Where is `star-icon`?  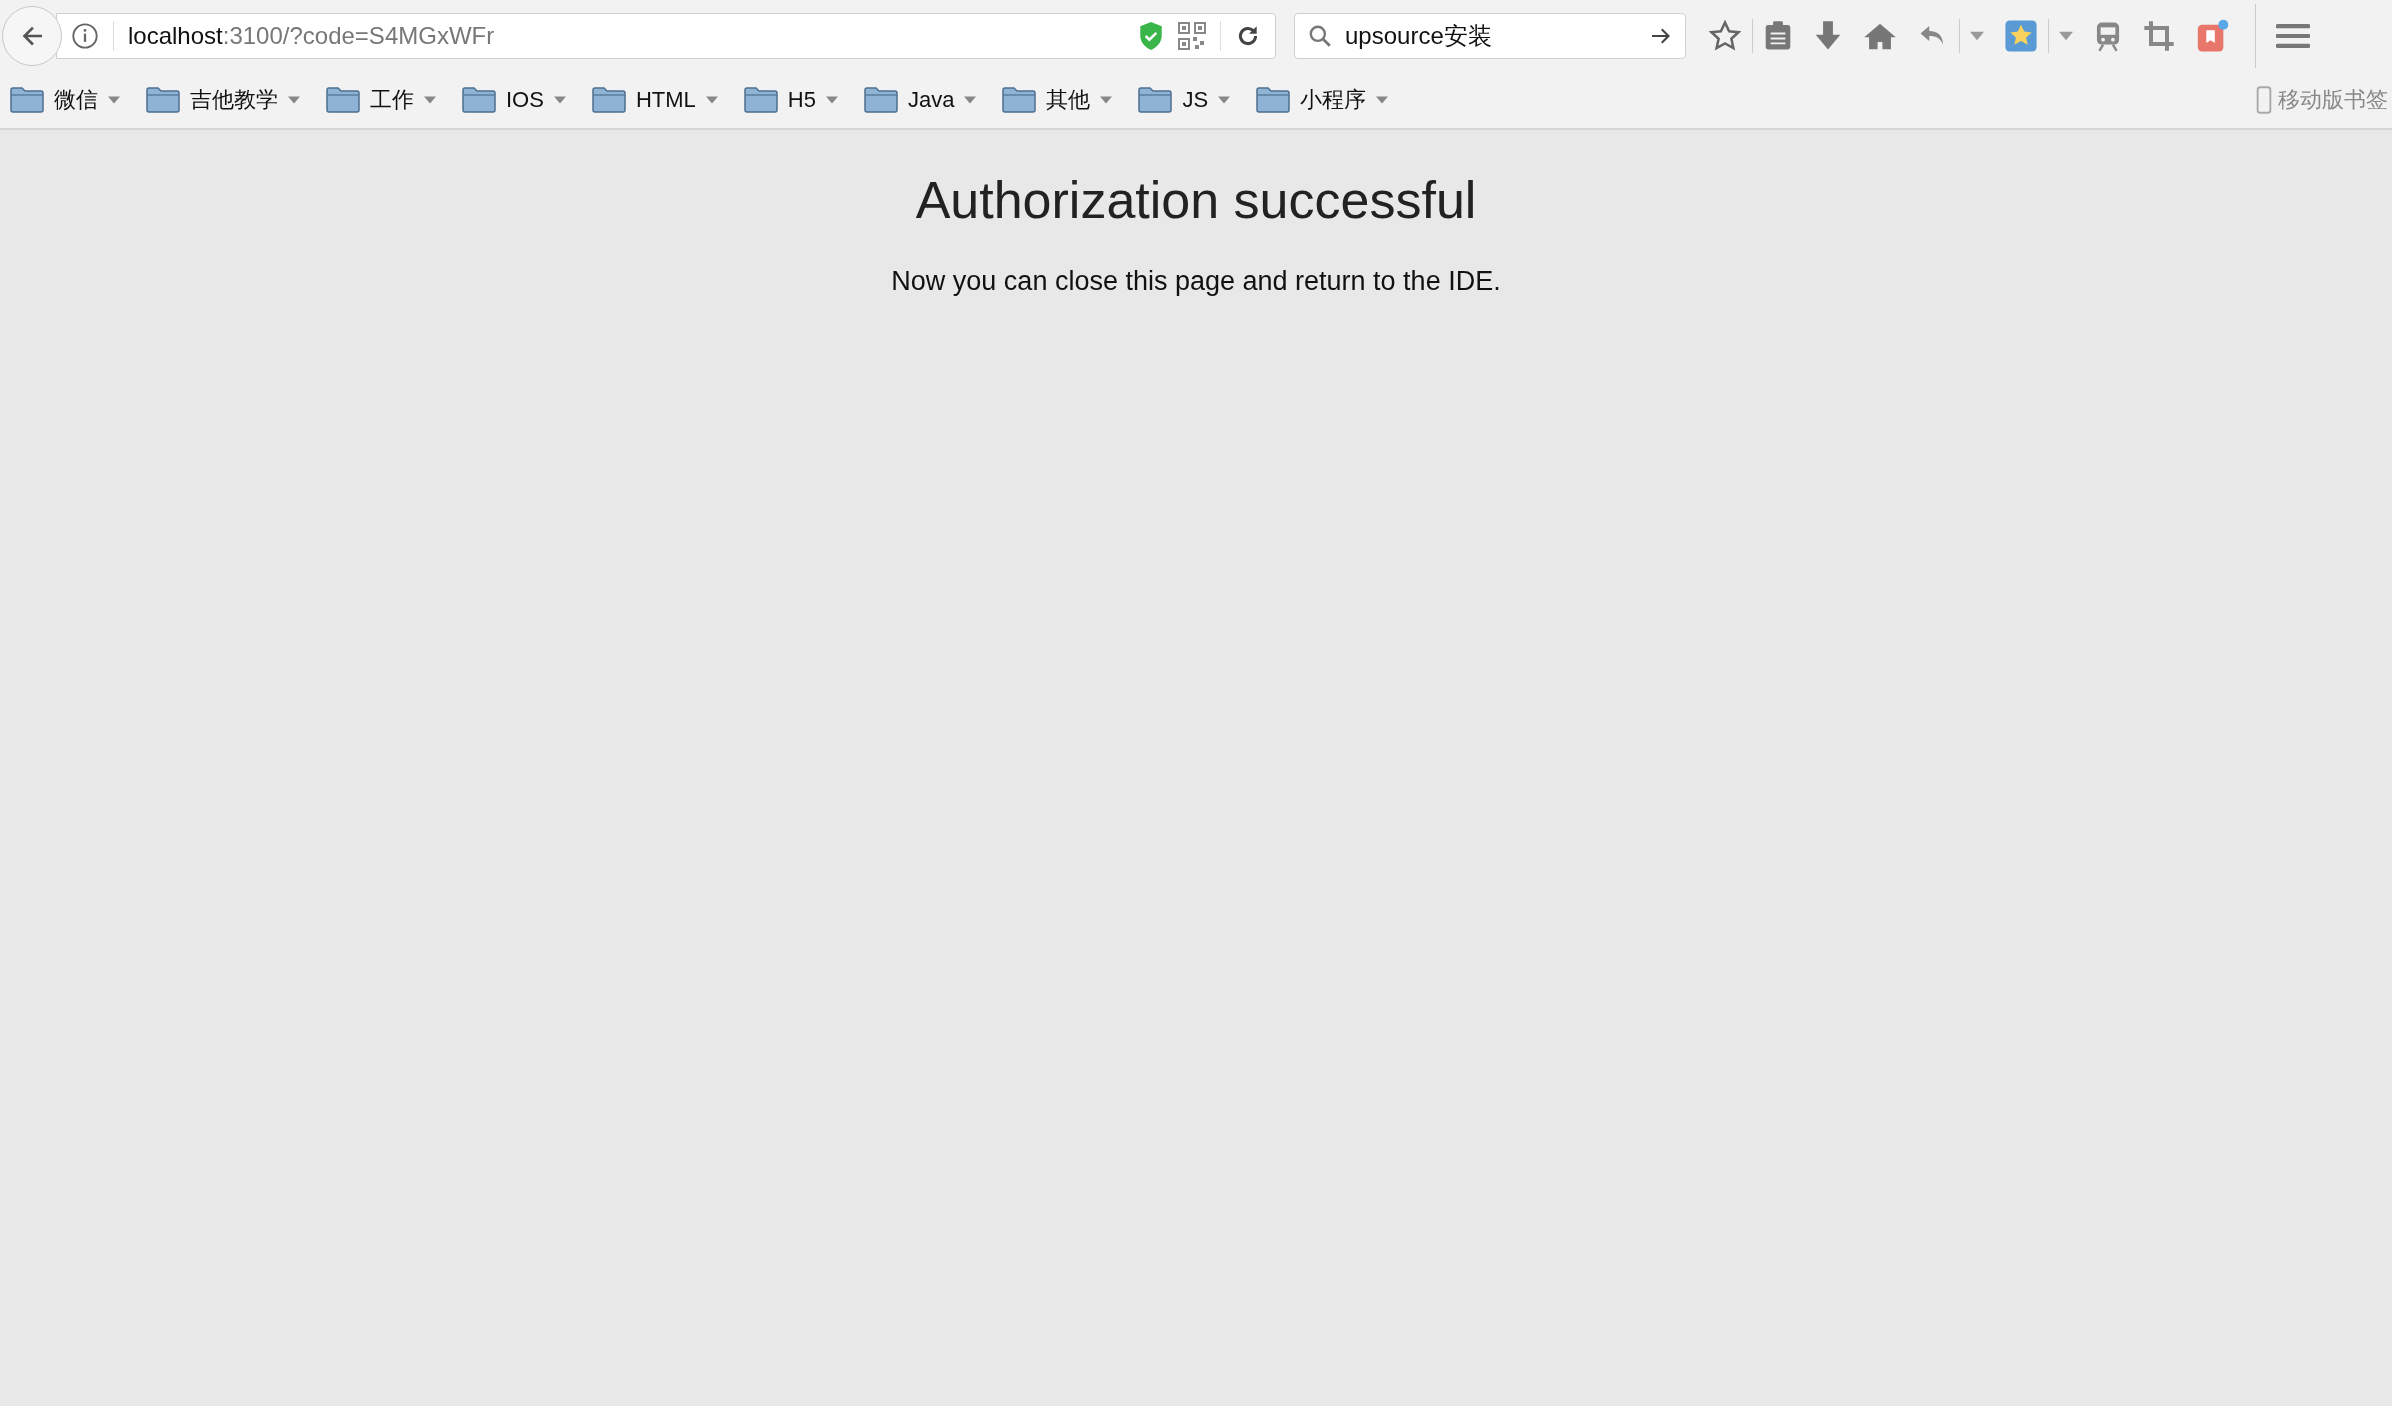 star-icon is located at coordinates (1725, 36).